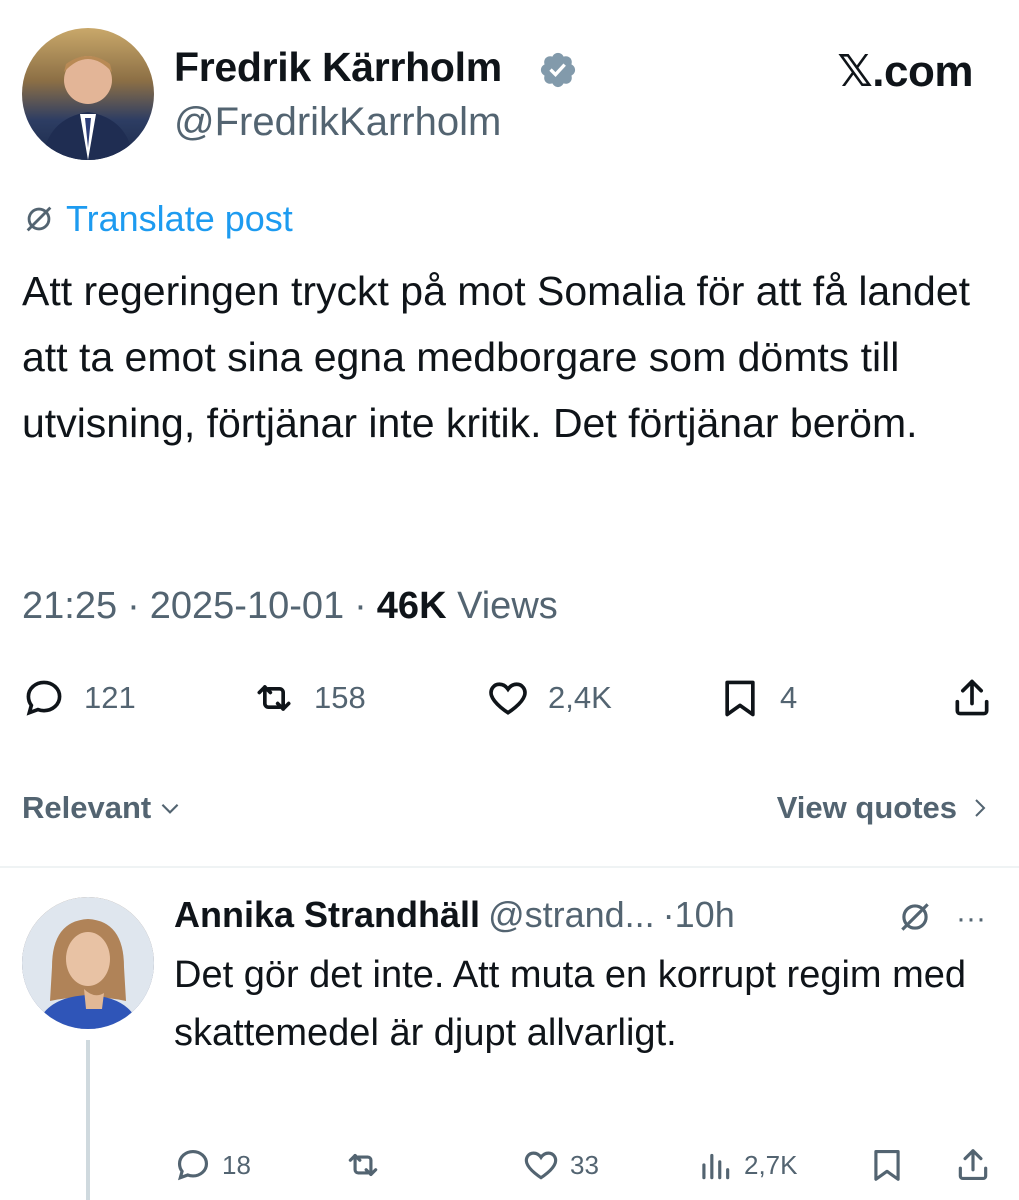 This screenshot has width=1019, height=1200. What do you see at coordinates (771, 1164) in the screenshot?
I see `reply-views-count: 2,7K` at bounding box center [771, 1164].